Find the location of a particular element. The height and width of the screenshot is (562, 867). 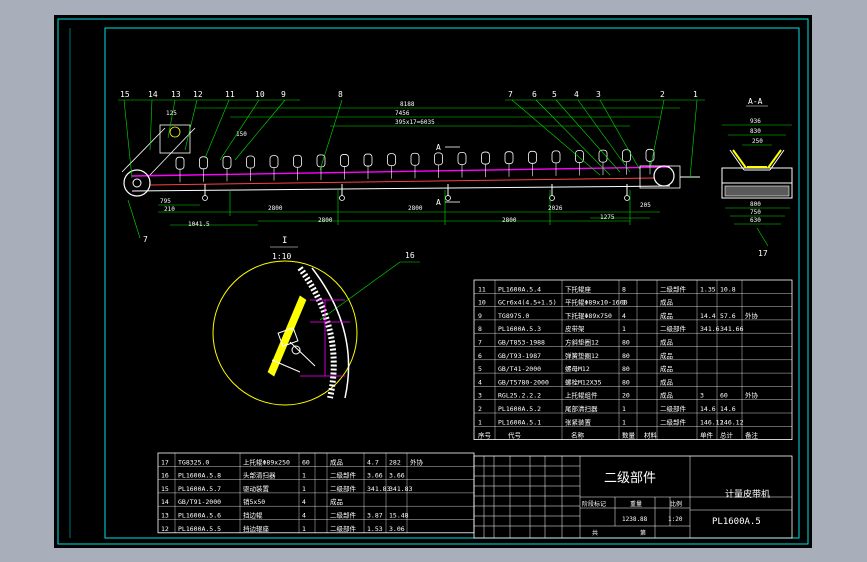

table-cell: 8 is located at coordinates (480, 329).